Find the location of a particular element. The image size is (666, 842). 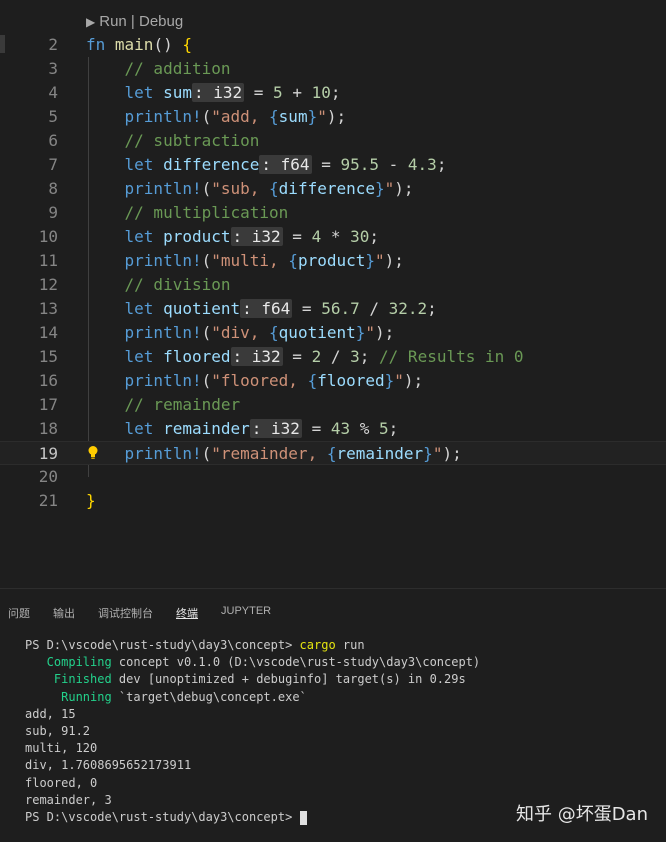

line-number: 17 is located at coordinates (48, 404).